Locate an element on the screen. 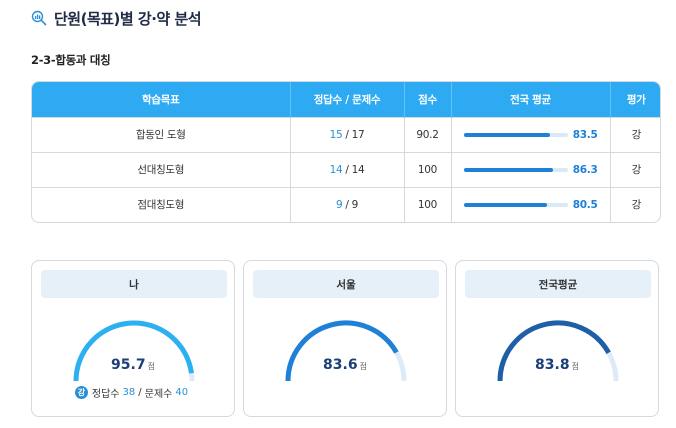  table-row: 선대칭도형 14 / 14 100 86.3 강 is located at coordinates (346, 169).